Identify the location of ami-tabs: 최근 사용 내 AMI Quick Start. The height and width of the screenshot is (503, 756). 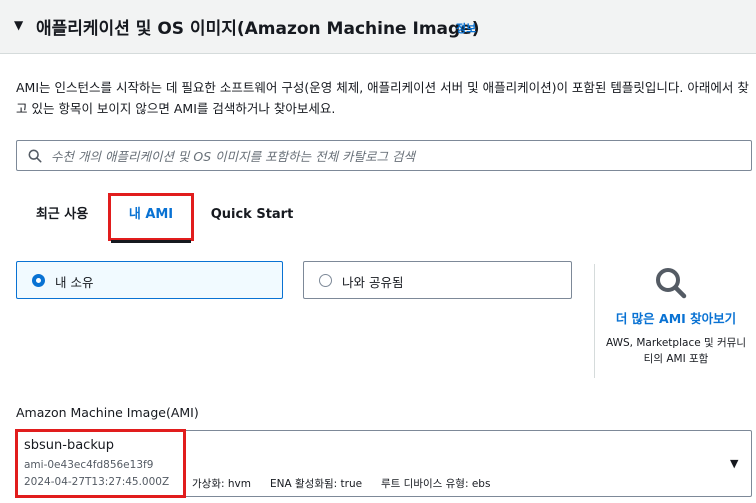
(378, 217).